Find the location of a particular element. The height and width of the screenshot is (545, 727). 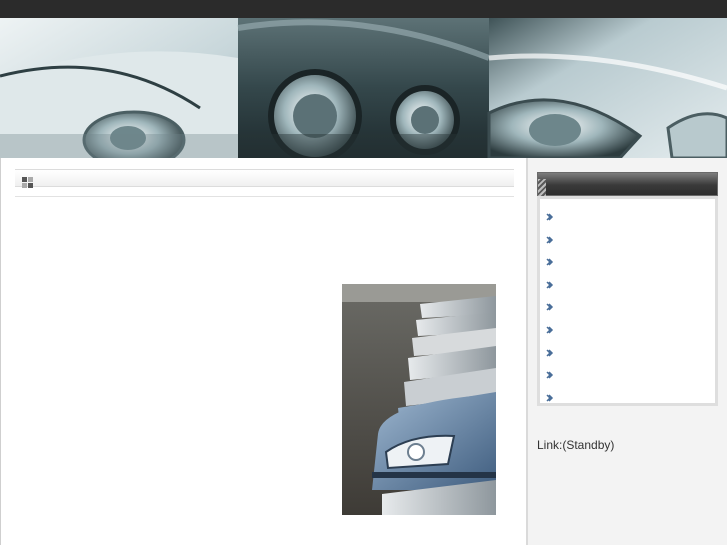

sidebar-menu is located at coordinates (627, 301).